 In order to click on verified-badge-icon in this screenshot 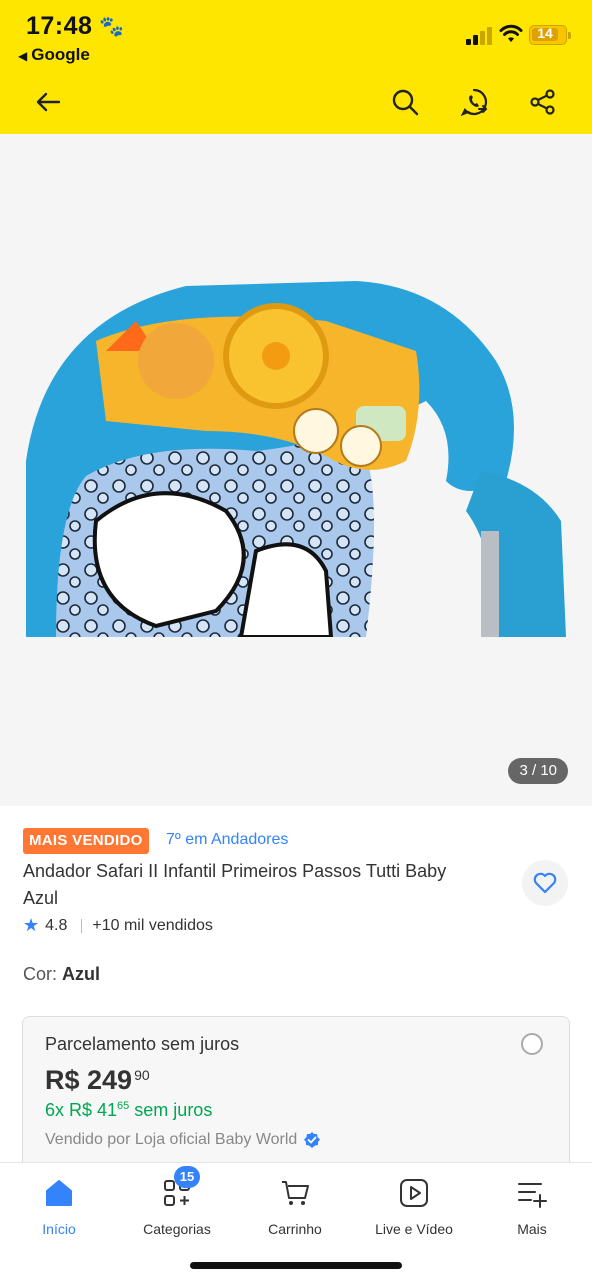, I will do `click(312, 1140)`.